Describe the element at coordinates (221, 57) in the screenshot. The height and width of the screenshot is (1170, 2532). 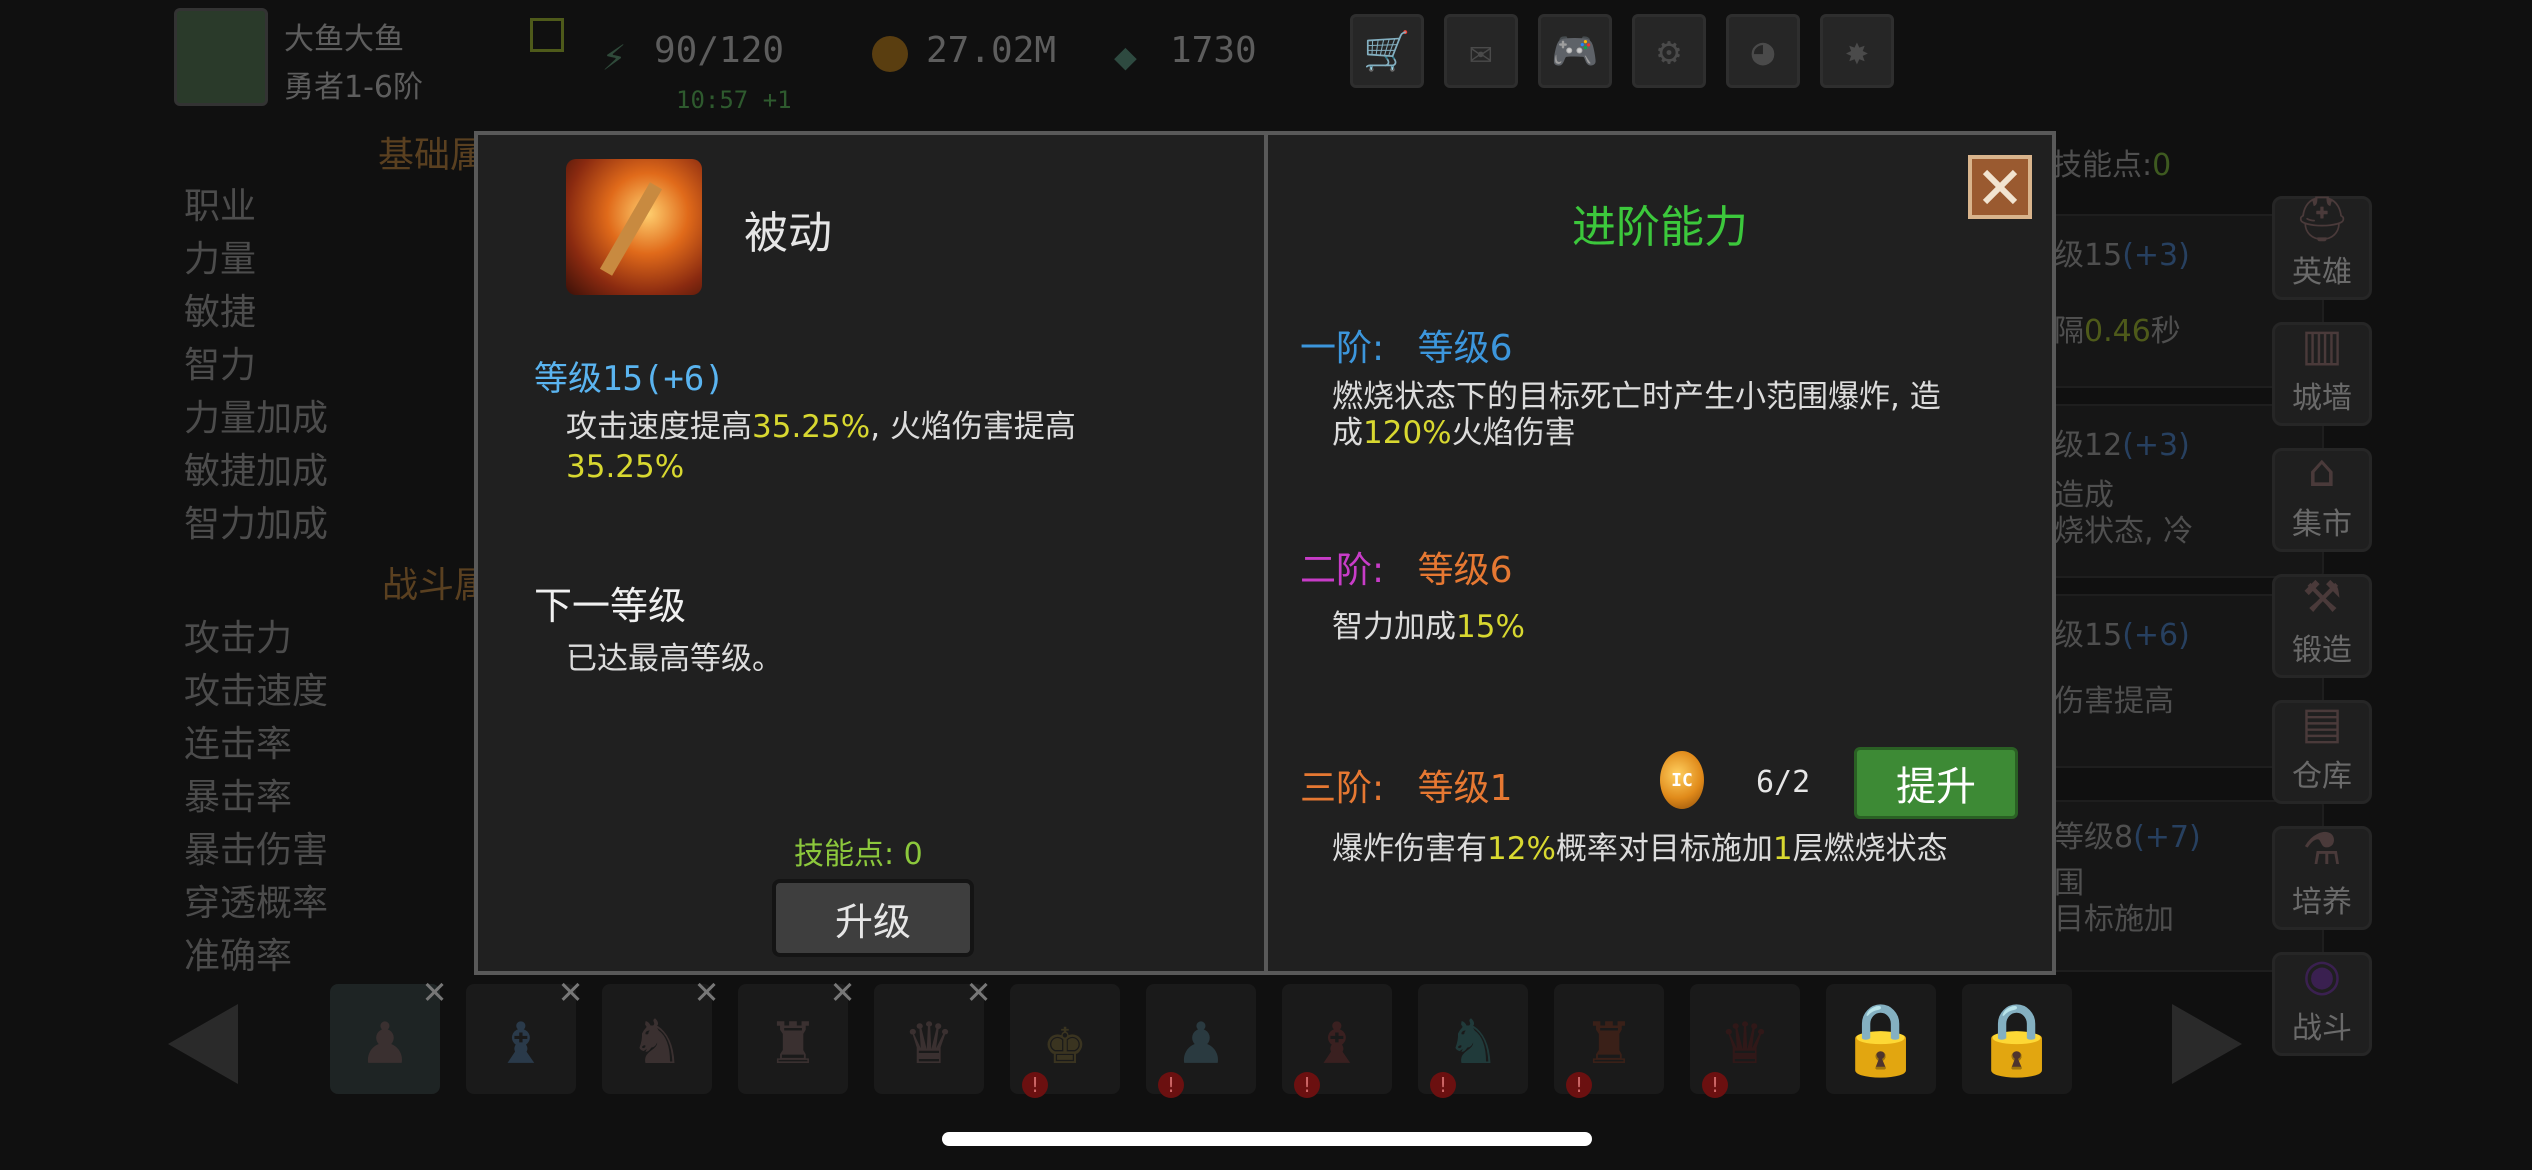
I see `player-avatar` at that location.